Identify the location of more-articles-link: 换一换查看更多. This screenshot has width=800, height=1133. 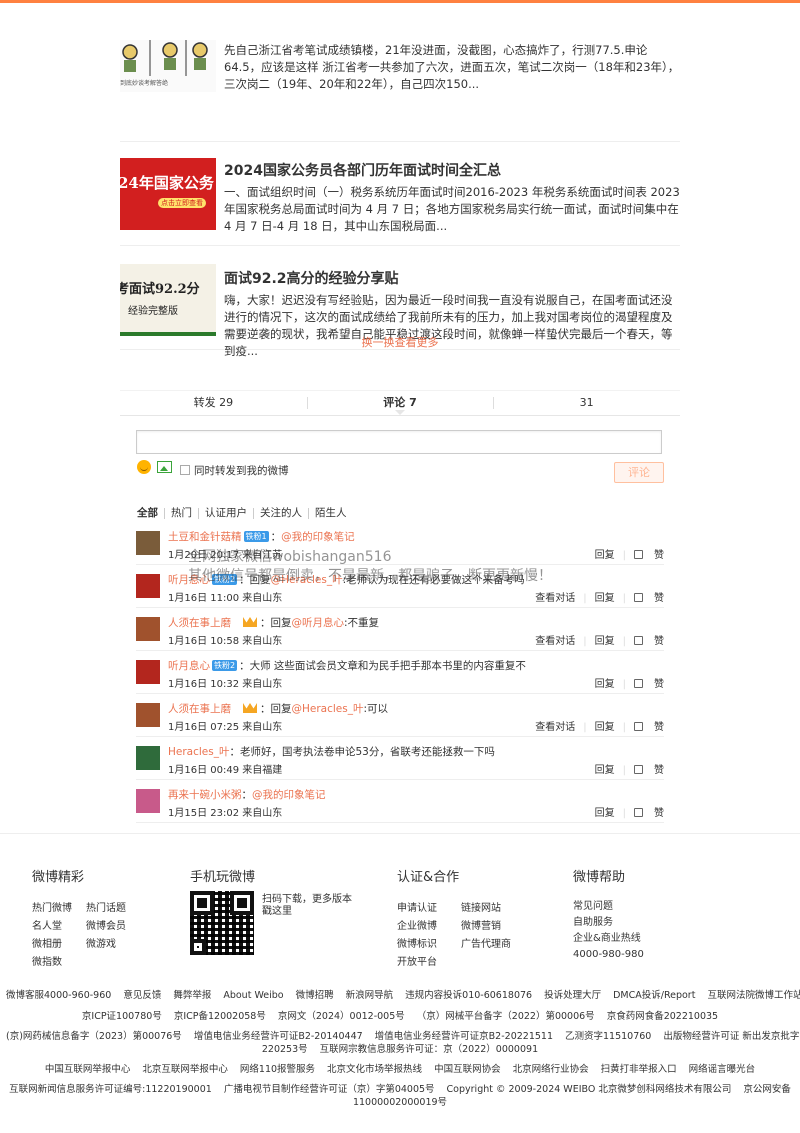
(400, 342).